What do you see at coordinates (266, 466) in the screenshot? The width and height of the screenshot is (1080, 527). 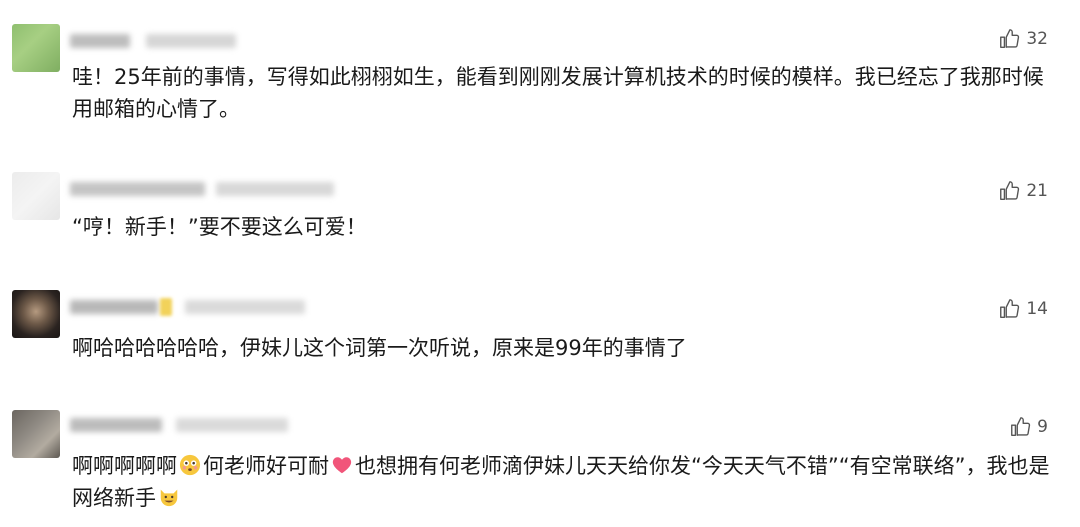 I see `comment-text-part: 何老师好可耐` at bounding box center [266, 466].